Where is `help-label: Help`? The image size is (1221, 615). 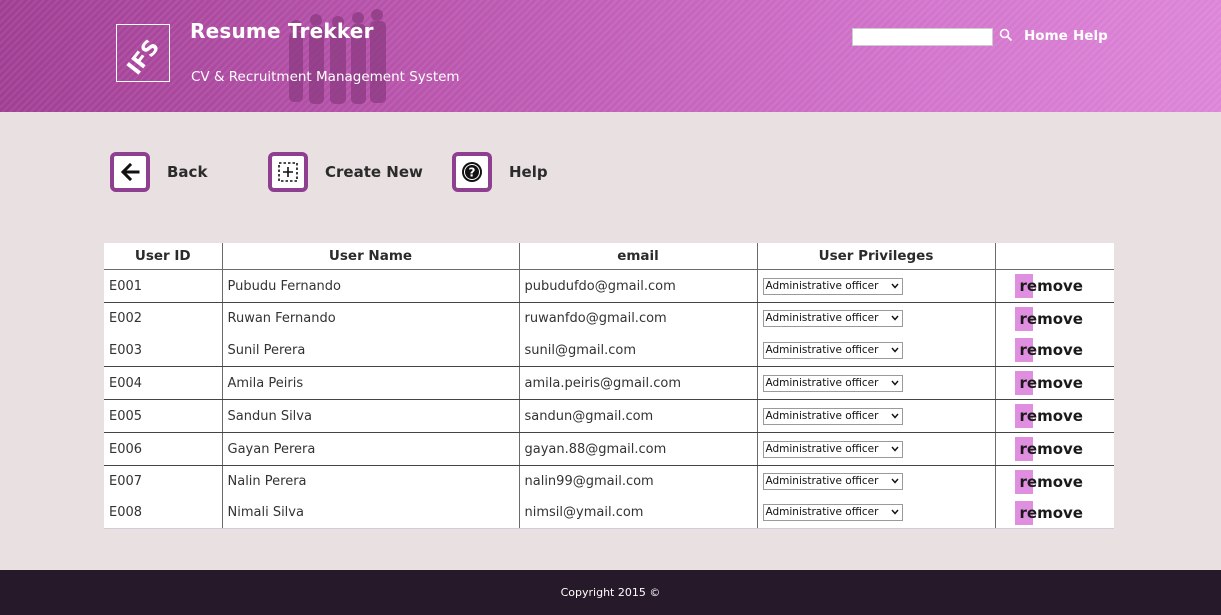
help-label: Help is located at coordinates (528, 172).